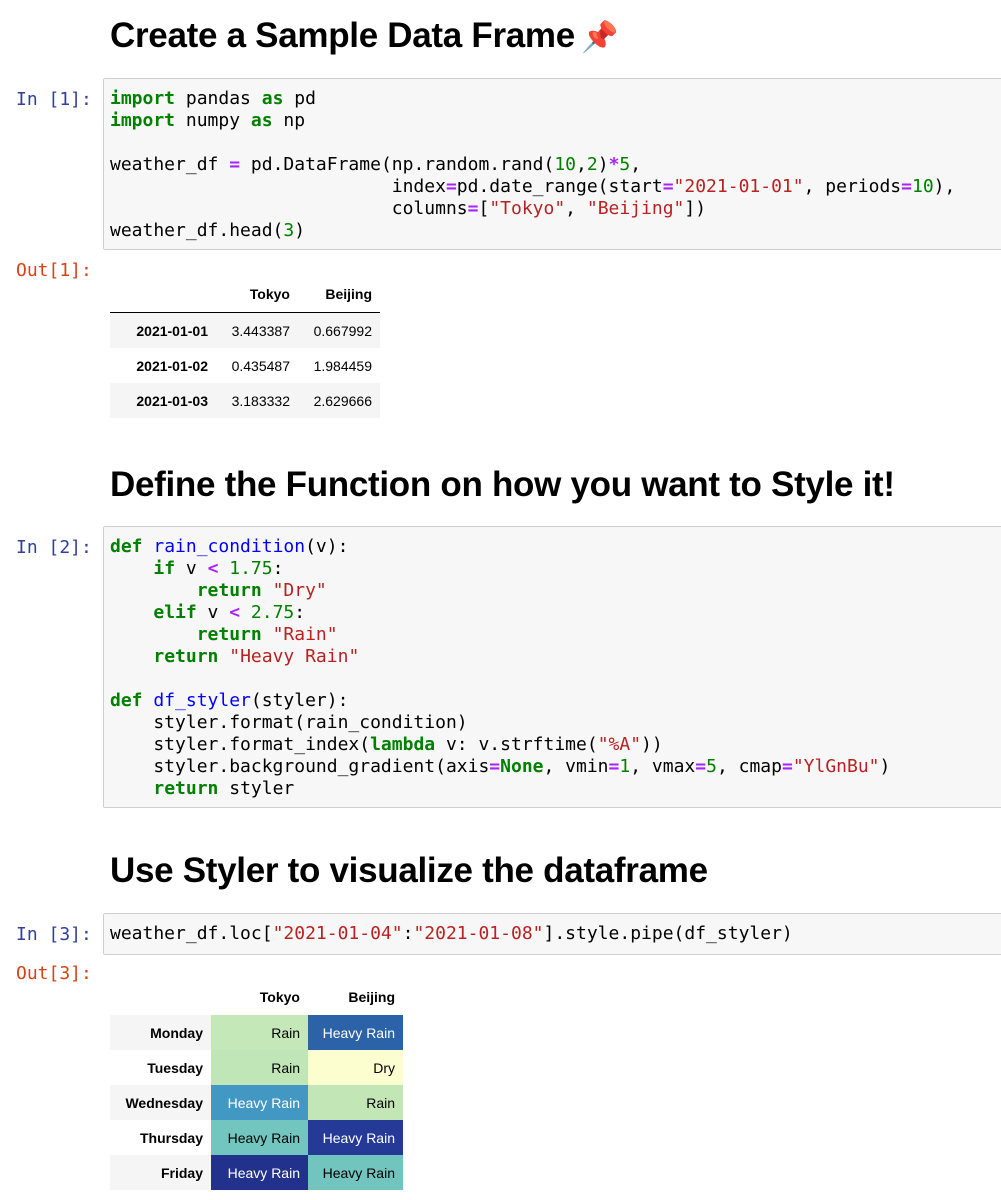 This screenshot has height=1200, width=1001. I want to click on table-cell: 2.629666, so click(342, 400).